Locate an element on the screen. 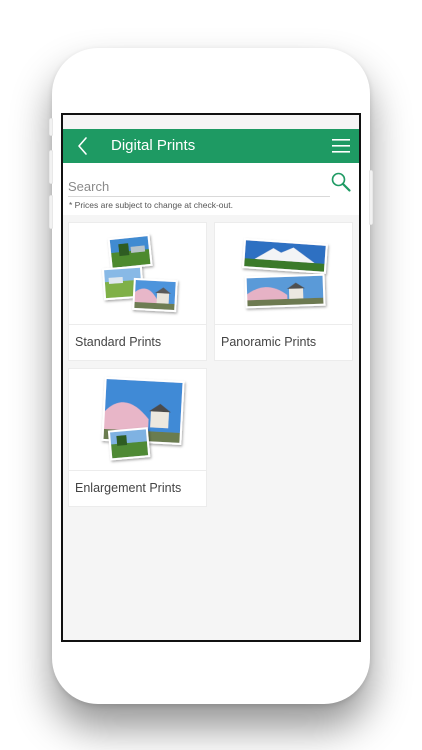  search-button is located at coordinates (341, 182).